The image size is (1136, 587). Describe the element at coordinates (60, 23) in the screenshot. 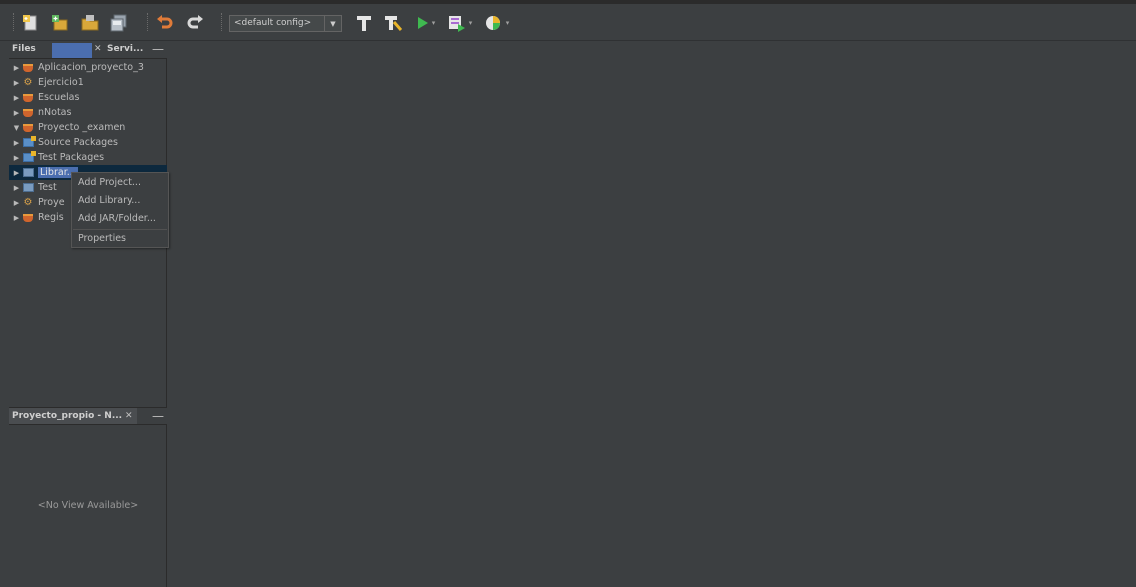

I see `new-project-icon` at that location.